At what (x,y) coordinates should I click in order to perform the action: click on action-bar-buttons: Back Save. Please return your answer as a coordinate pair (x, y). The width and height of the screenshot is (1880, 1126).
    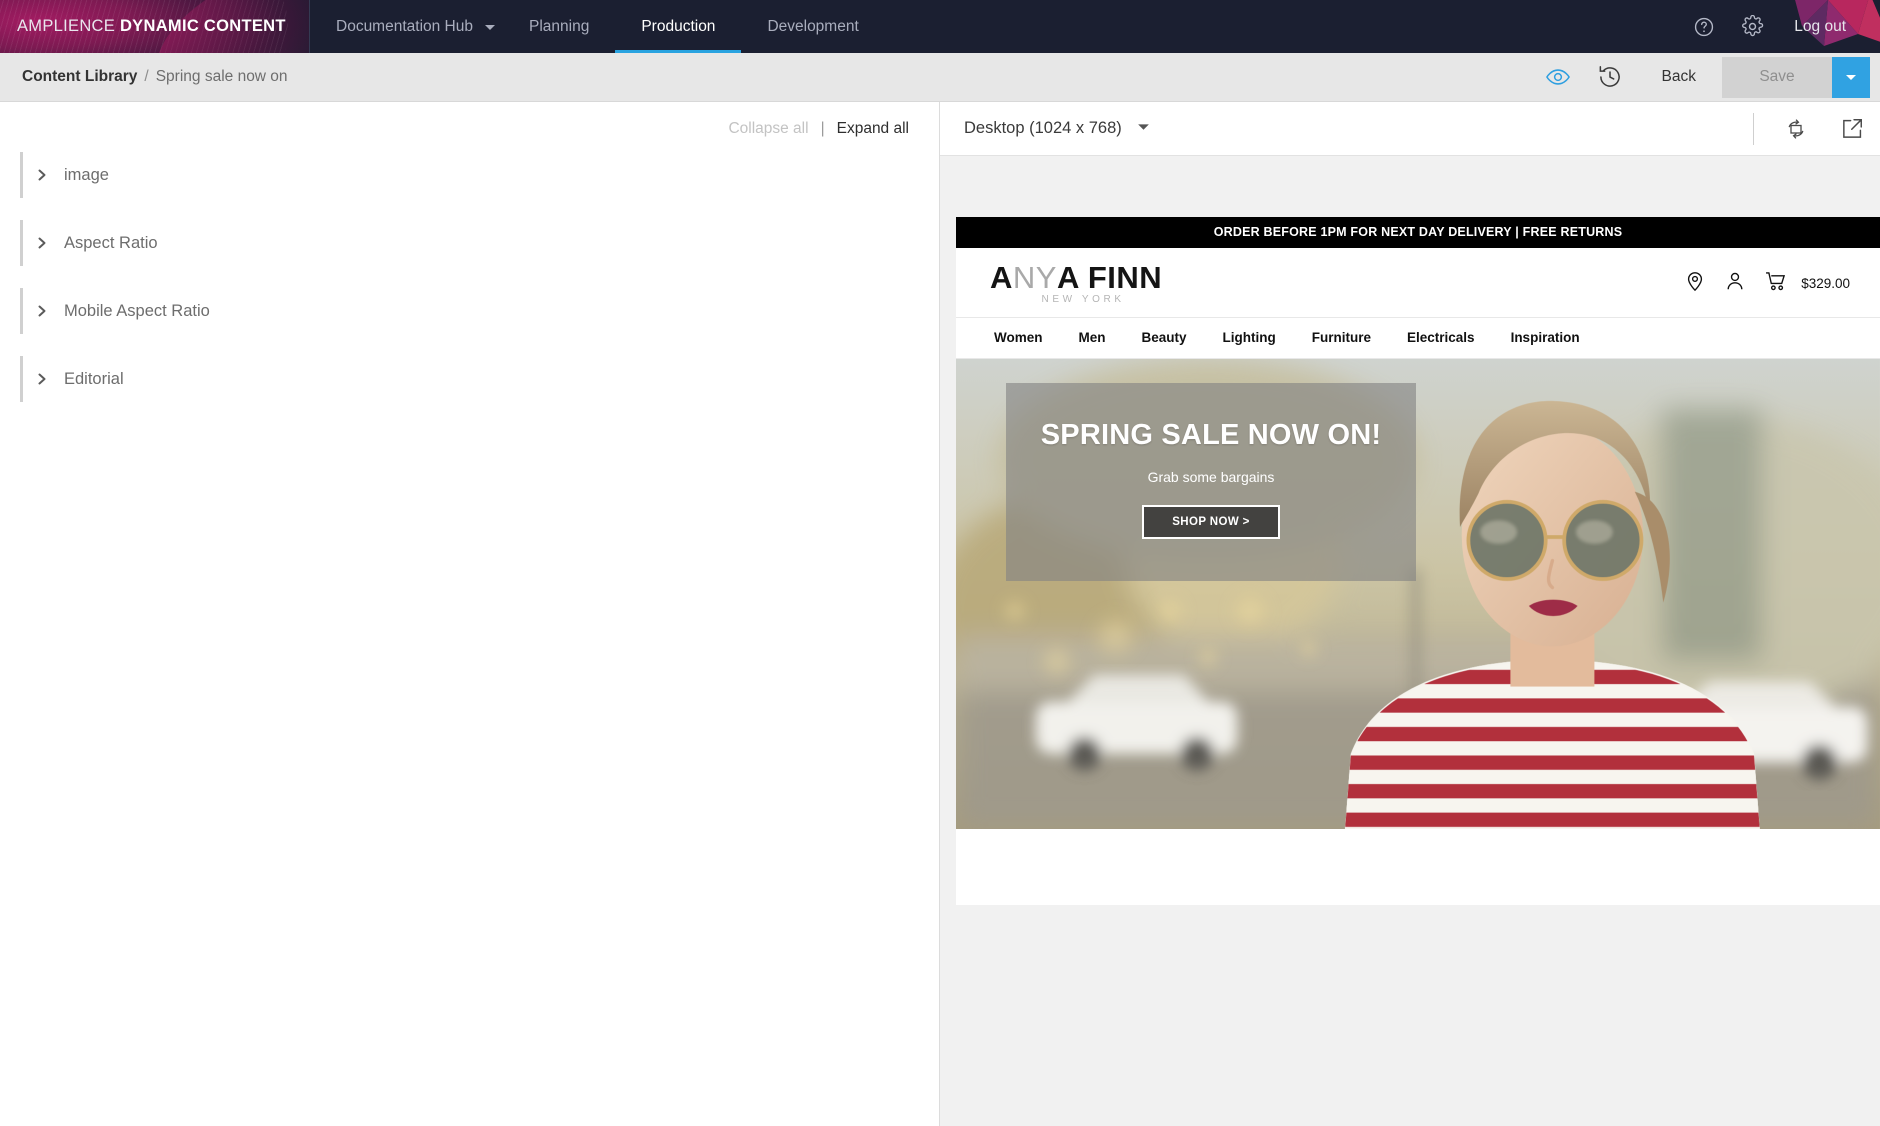
    Looking at the image, I should click on (1706, 77).